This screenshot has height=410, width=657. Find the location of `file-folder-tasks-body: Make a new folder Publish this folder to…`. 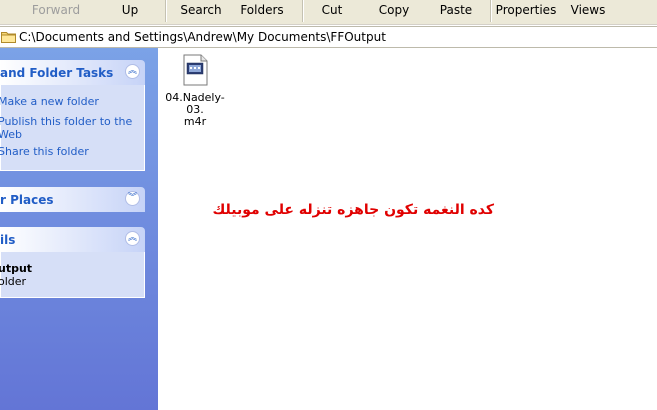

file-folder-tasks-body: Make a new folder Publish this folder to… is located at coordinates (72, 128).